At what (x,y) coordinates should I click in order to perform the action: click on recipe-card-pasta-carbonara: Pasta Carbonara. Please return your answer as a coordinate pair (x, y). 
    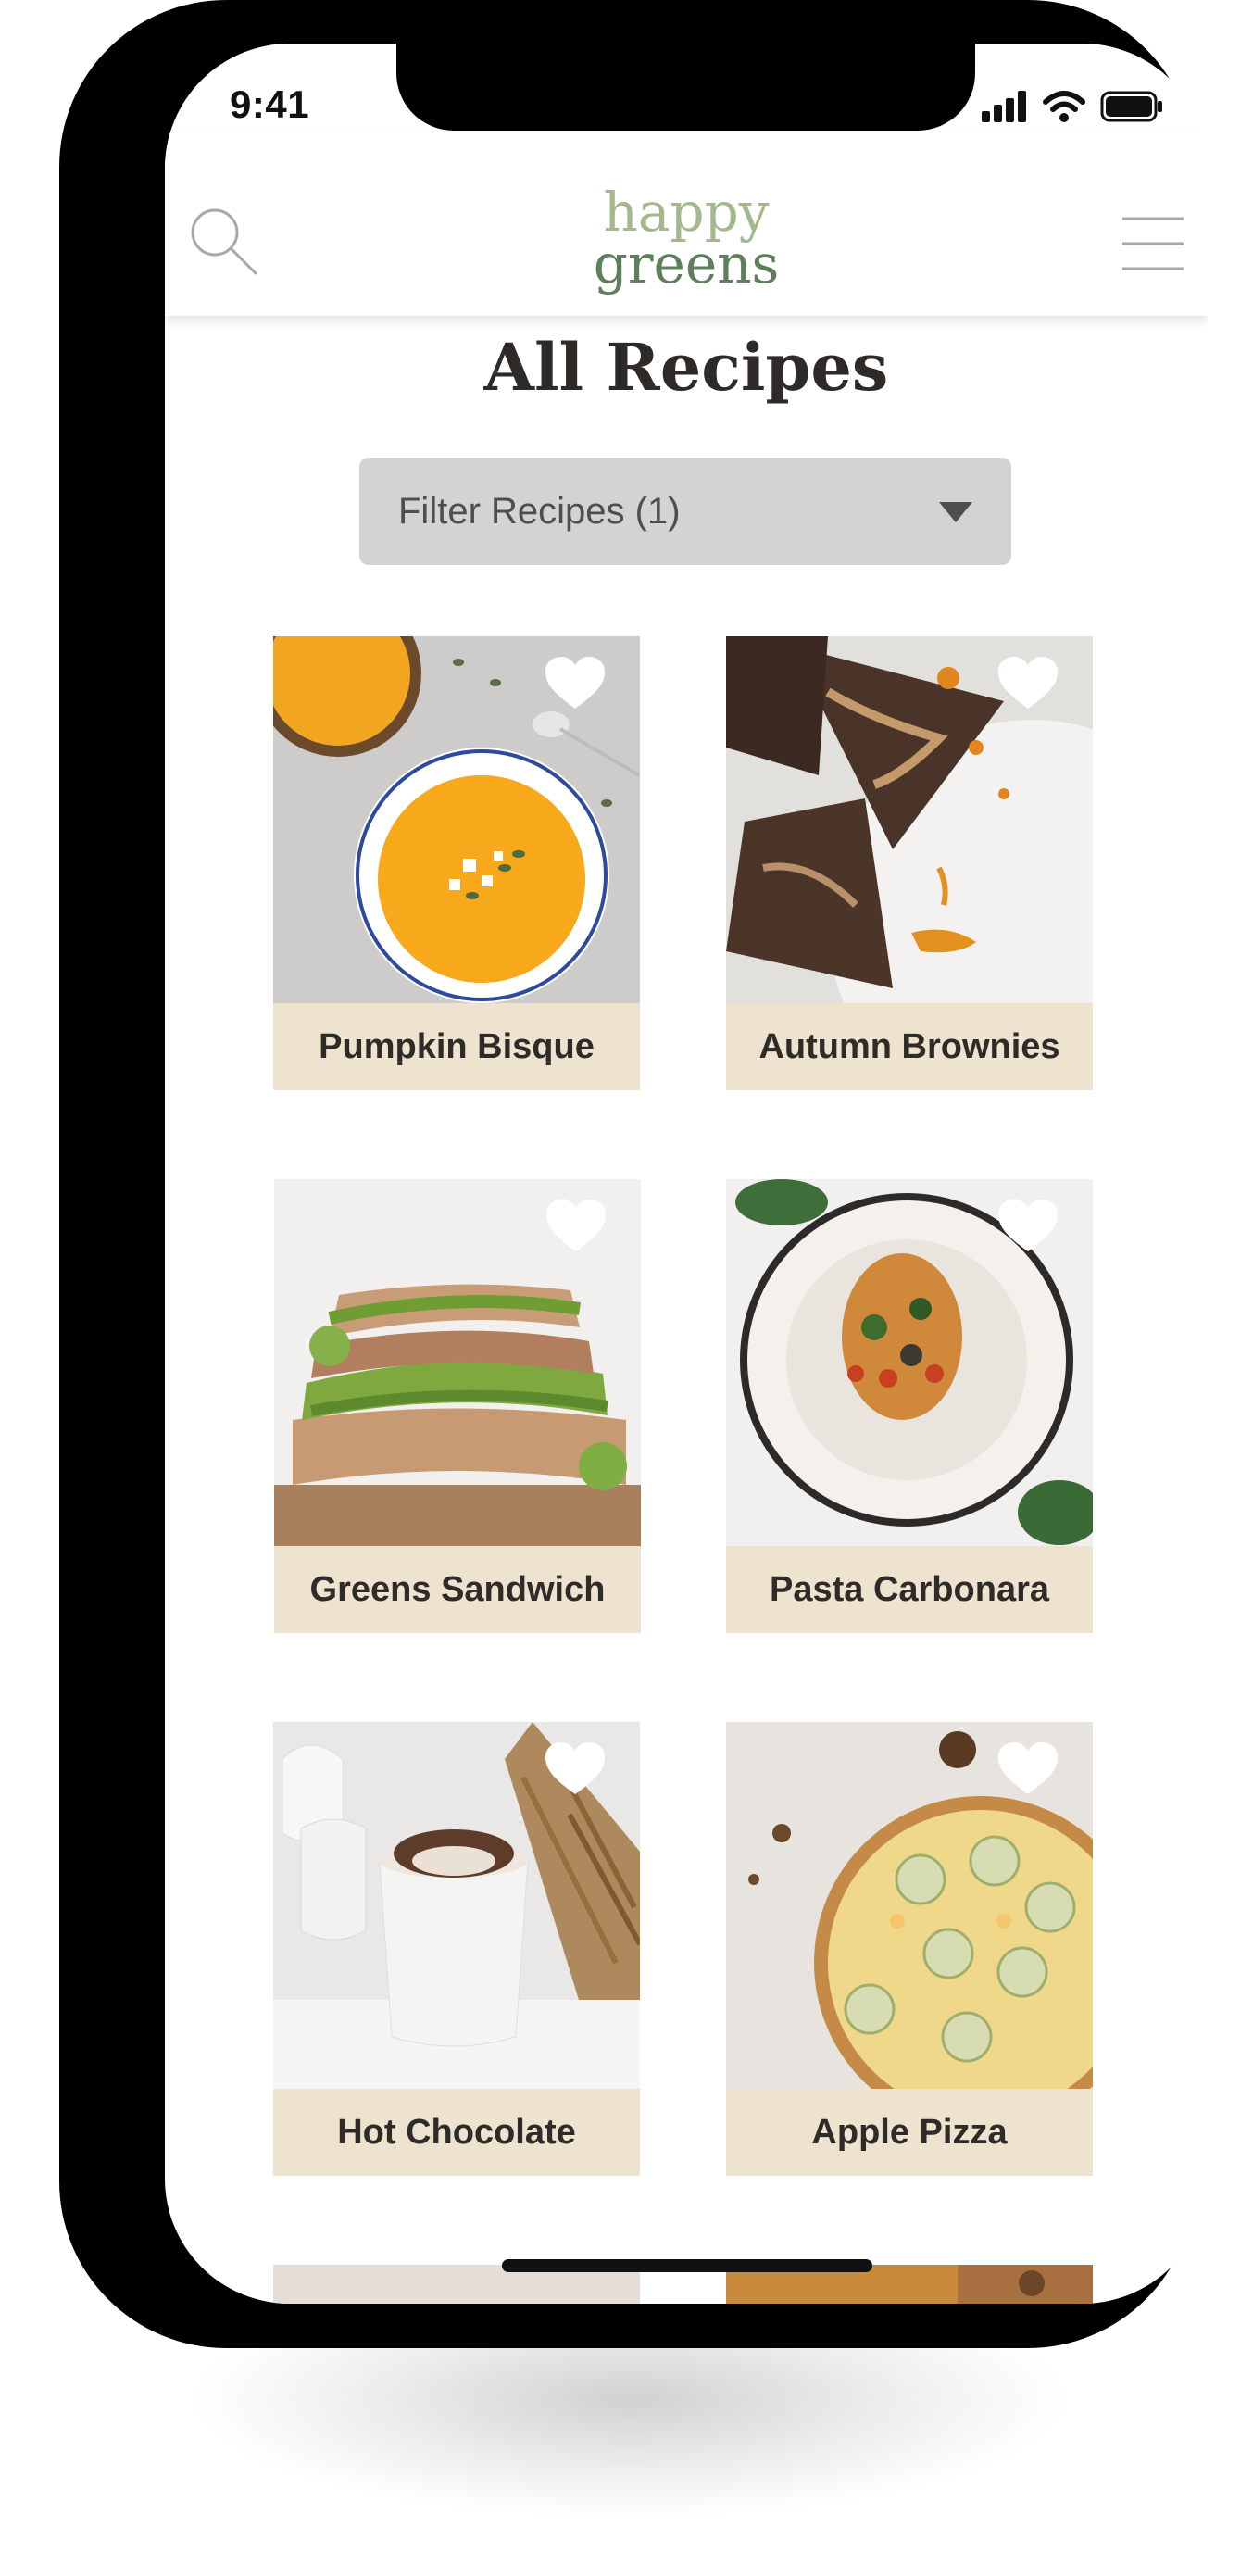
    Looking at the image, I should click on (910, 1406).